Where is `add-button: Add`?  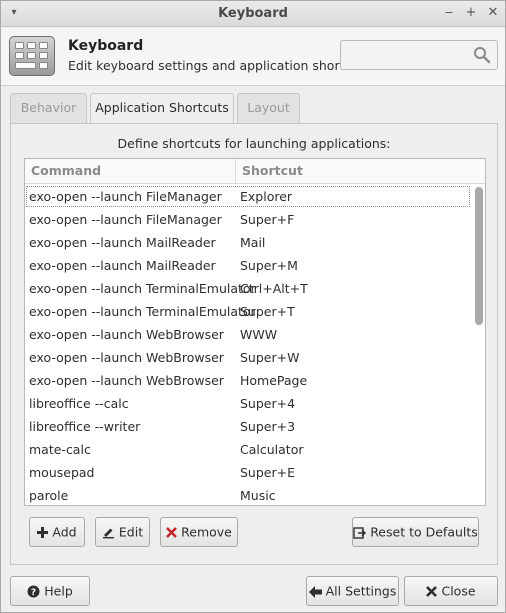
add-button: Add is located at coordinates (57, 532).